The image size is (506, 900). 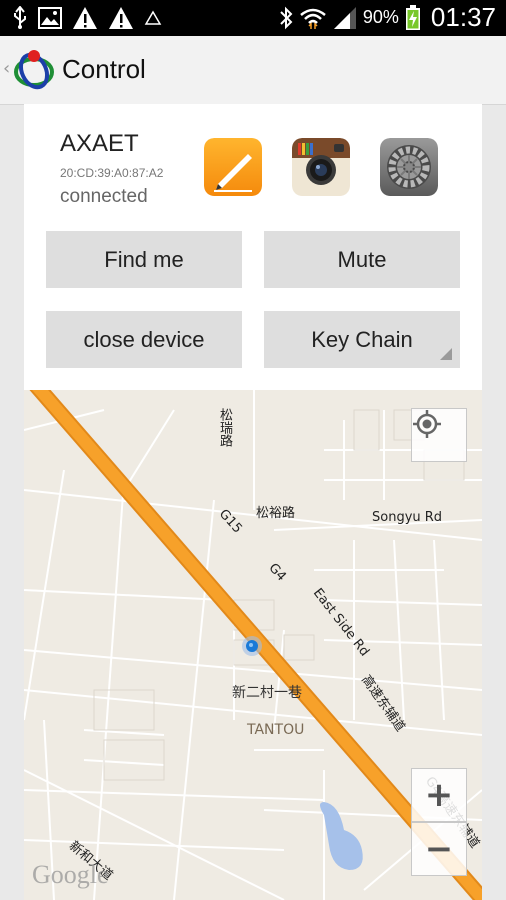 What do you see at coordinates (286, 17) in the screenshot?
I see `bluetooth-icon` at bounding box center [286, 17].